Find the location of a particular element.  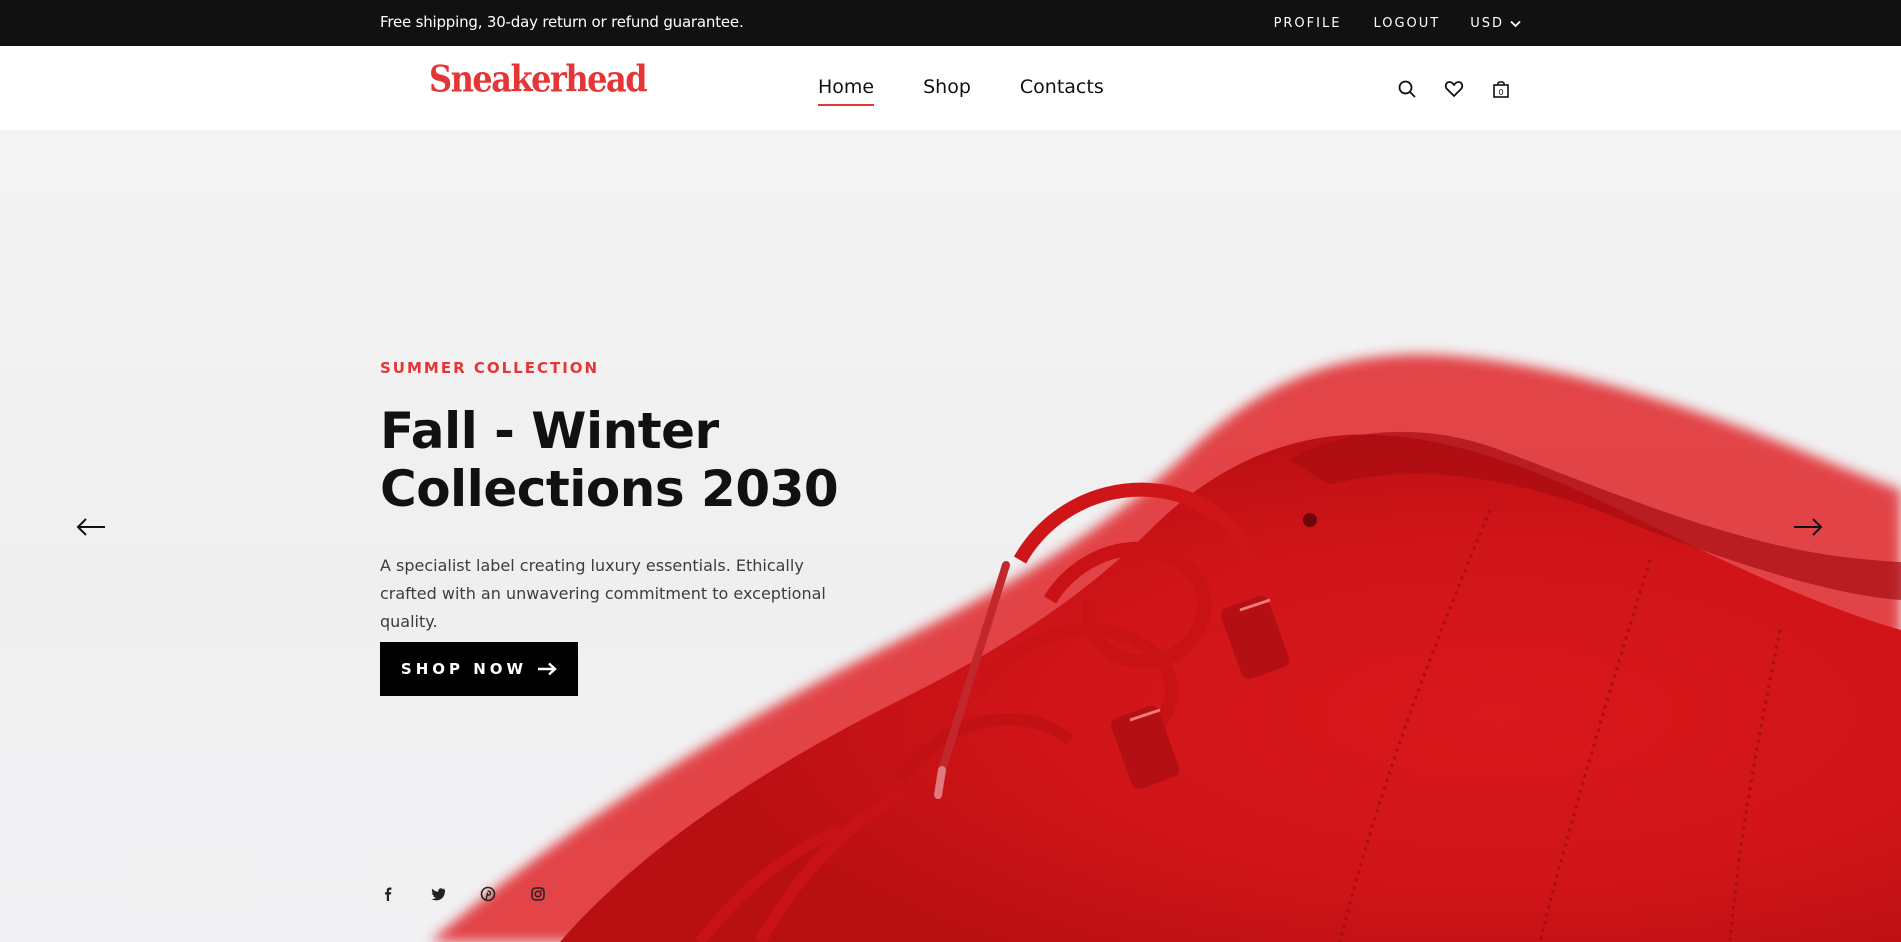

shop-now-button: SHOP NOW is located at coordinates (479, 669).